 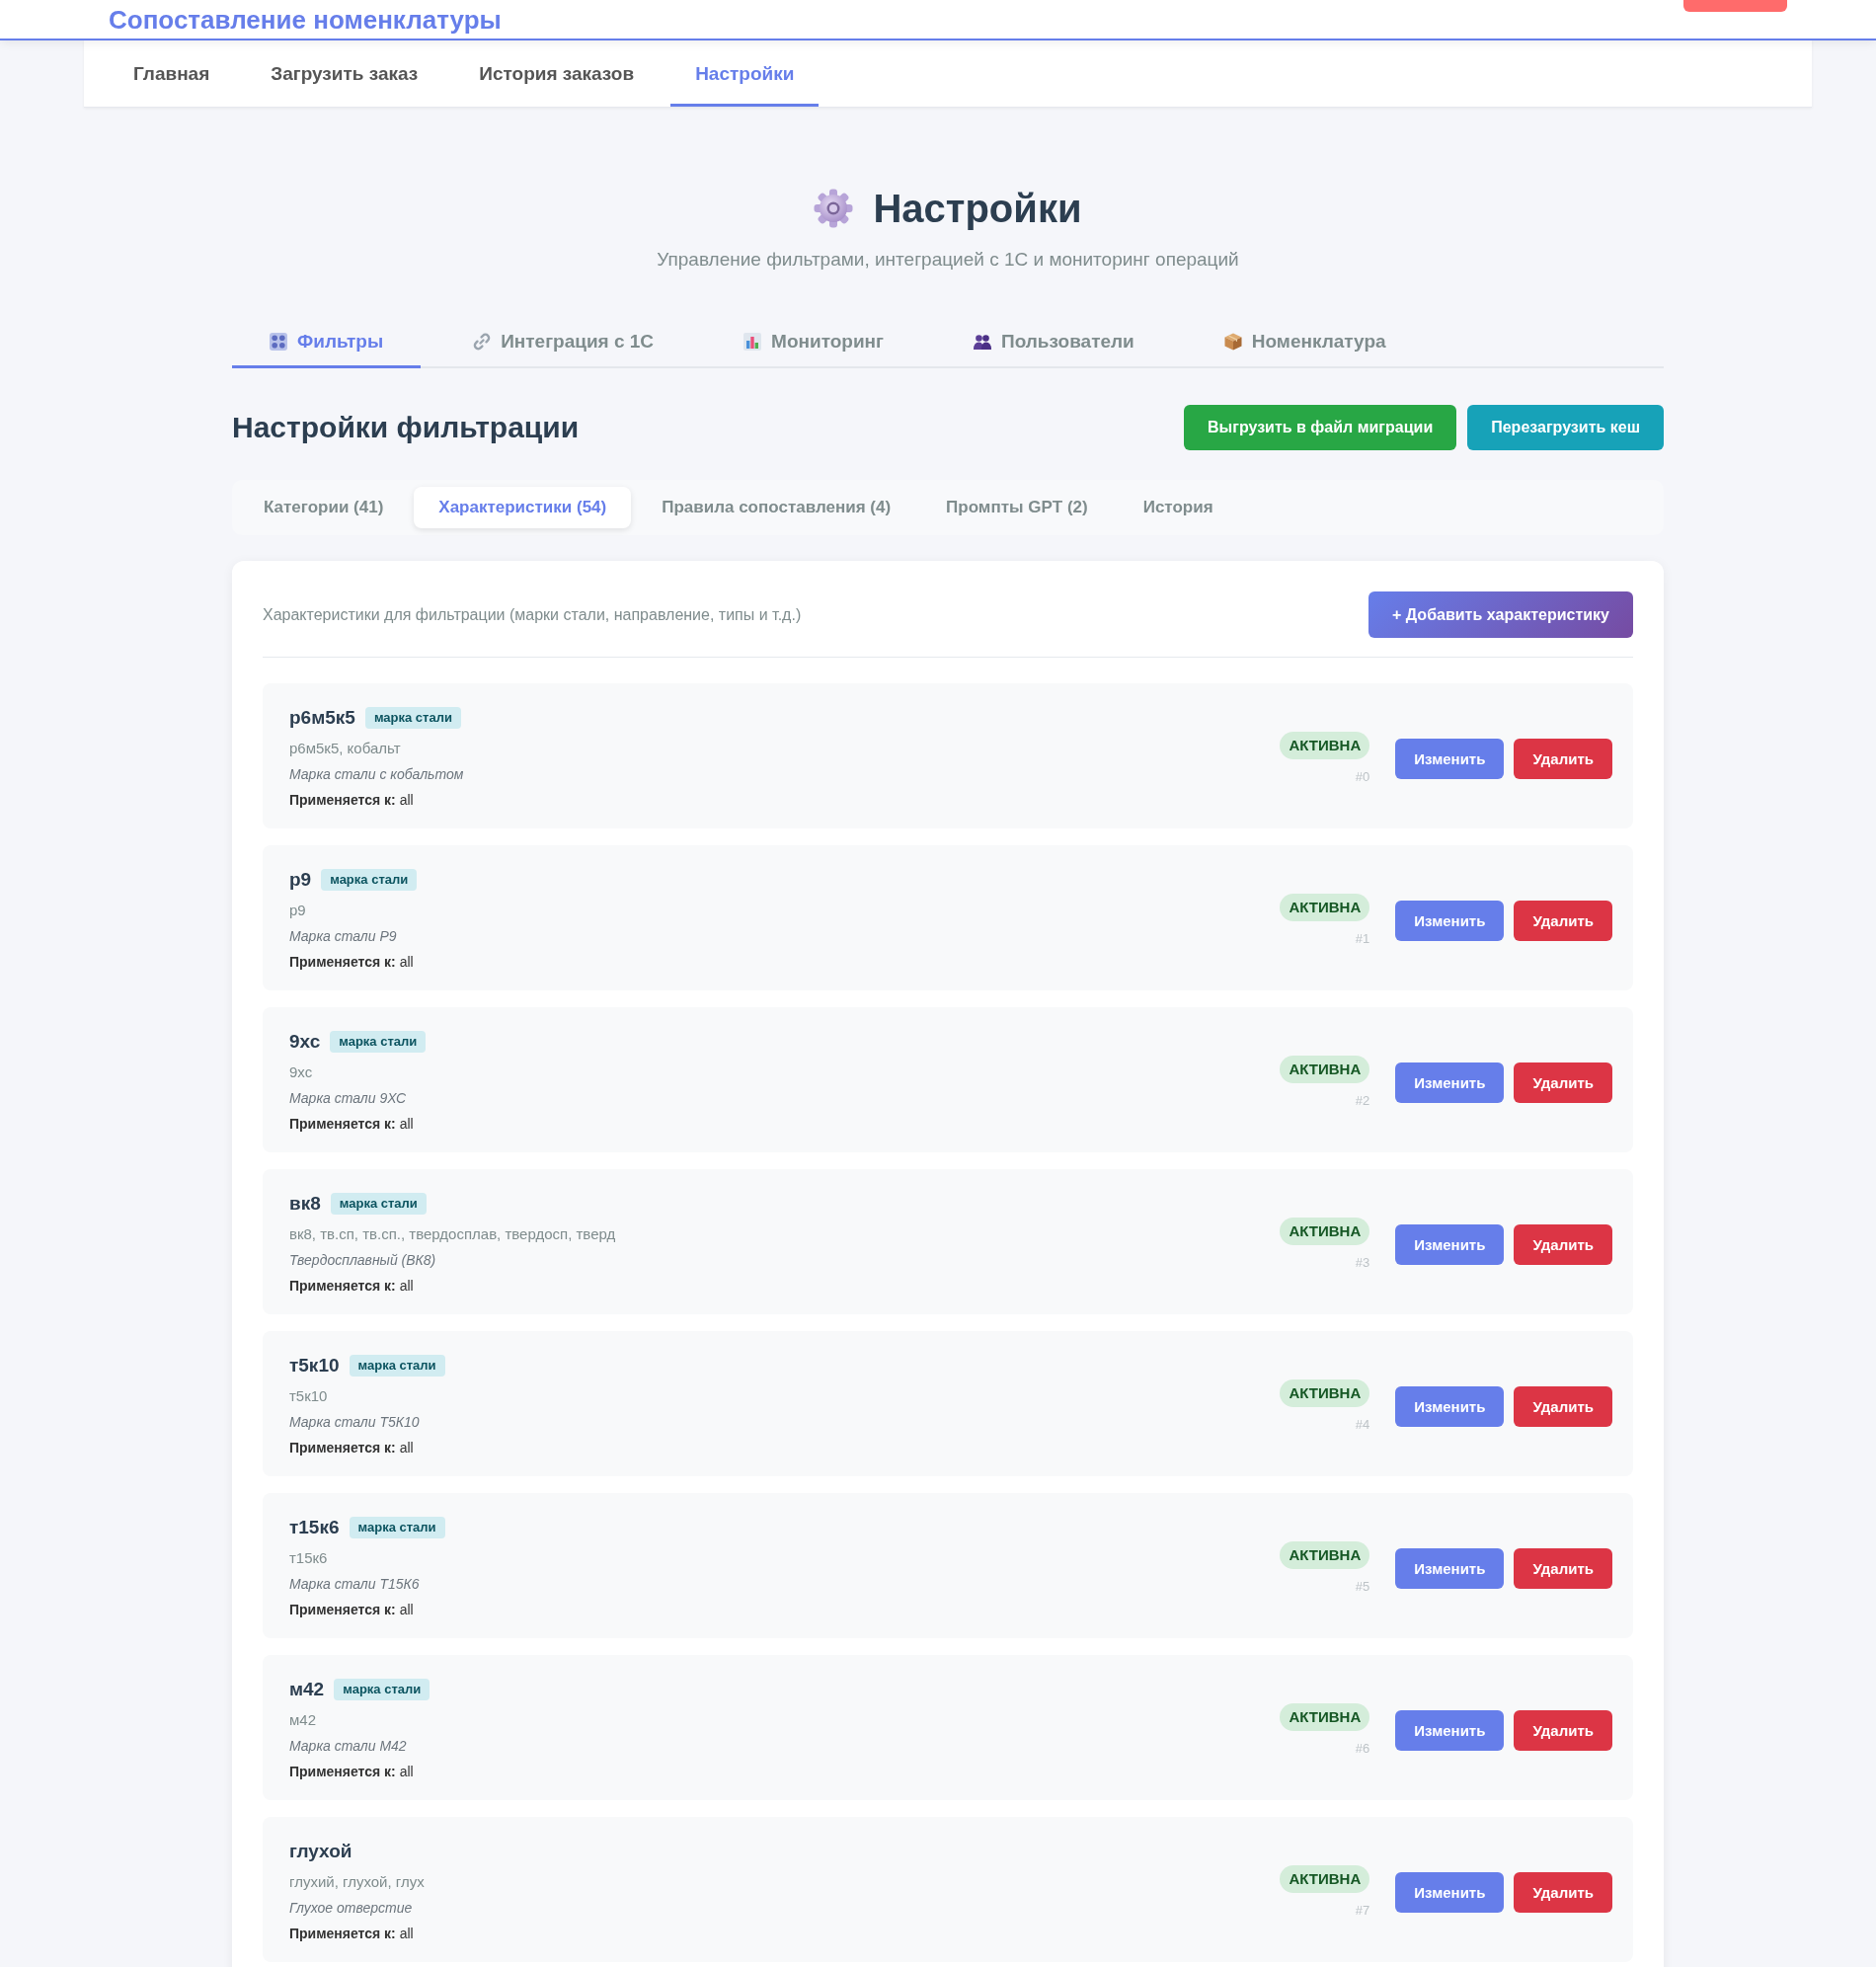 I want to click on characteristic-name: р6м5к5, so click(x=322, y=718).